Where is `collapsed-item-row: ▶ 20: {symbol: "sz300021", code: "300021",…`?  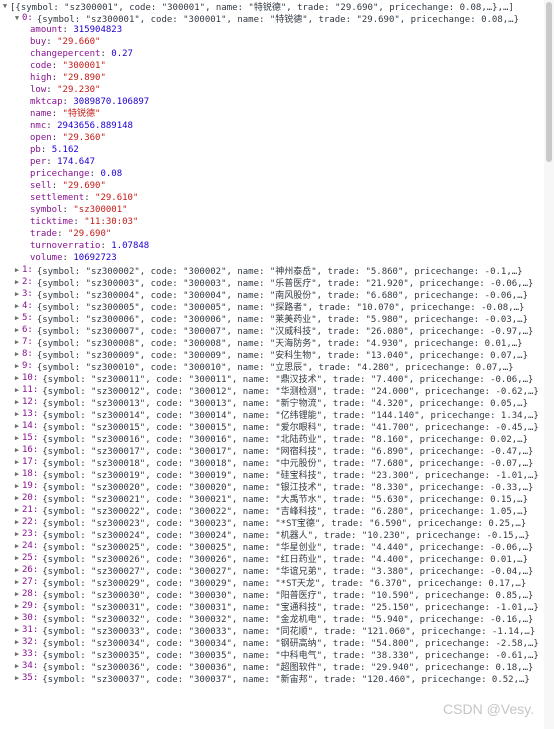 collapsed-item-row: ▶ 20: {symbol: "sz300021", code: "300021",… is located at coordinates (277, 498).